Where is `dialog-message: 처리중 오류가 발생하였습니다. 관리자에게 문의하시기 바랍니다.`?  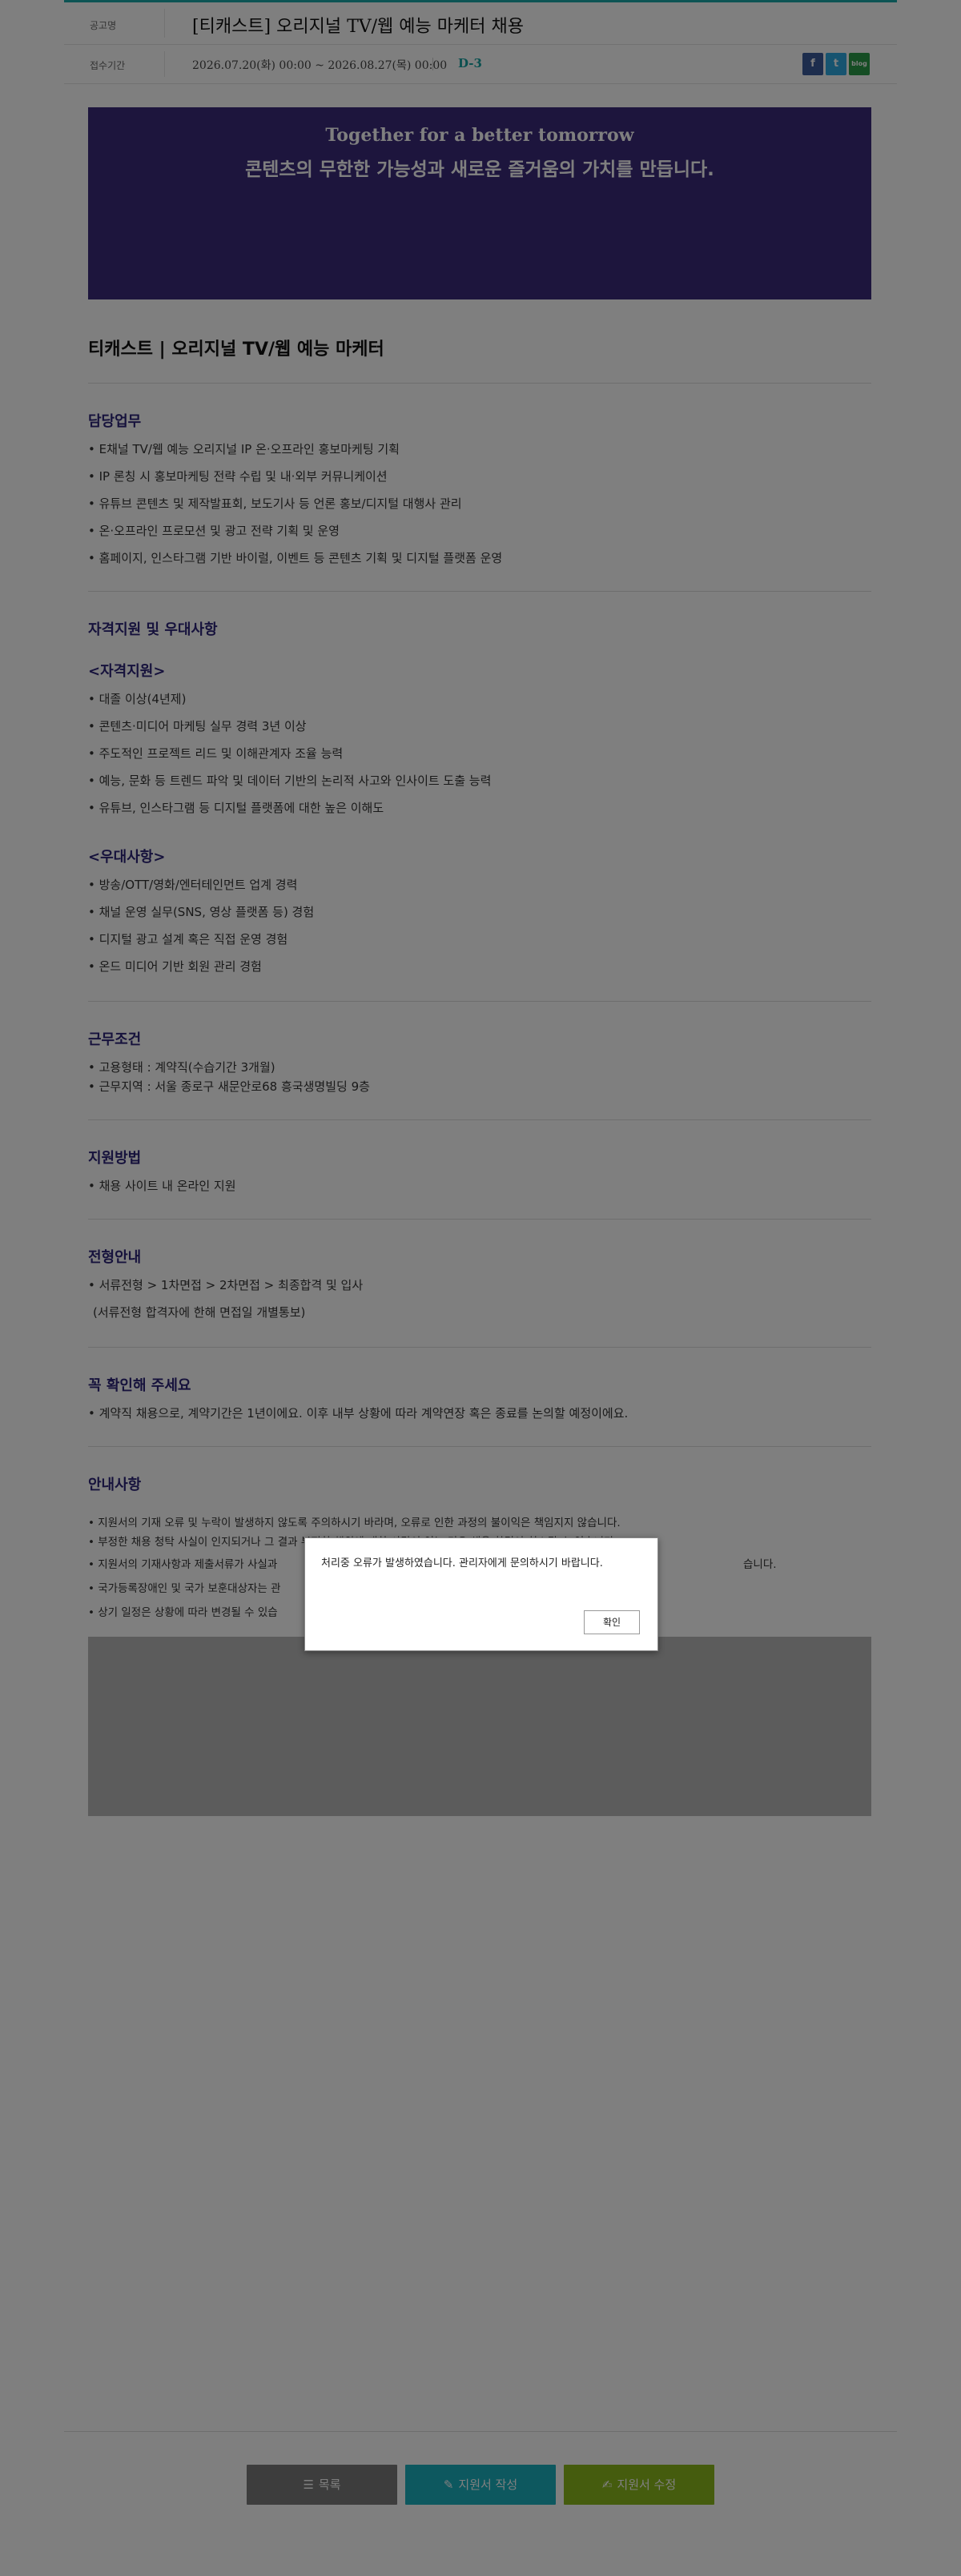
dialog-message: 처리중 오류가 발생하였습니다. 관리자에게 문의하시기 바랍니다. is located at coordinates (462, 1563).